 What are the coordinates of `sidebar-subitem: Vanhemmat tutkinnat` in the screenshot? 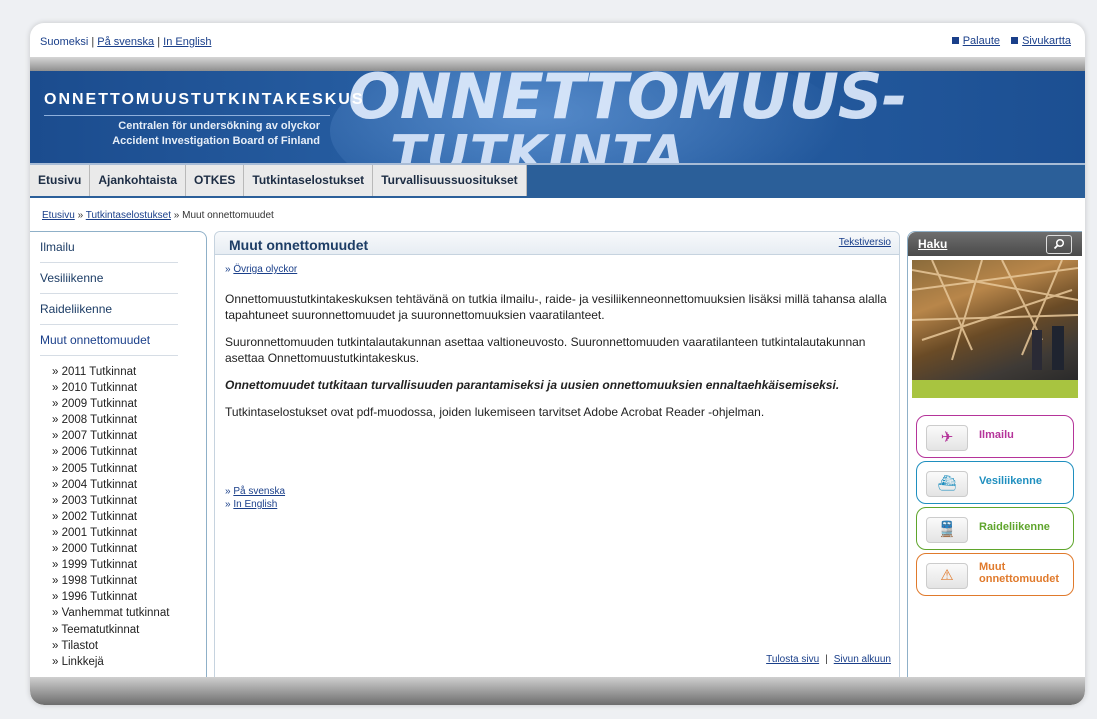 It's located at (129, 613).